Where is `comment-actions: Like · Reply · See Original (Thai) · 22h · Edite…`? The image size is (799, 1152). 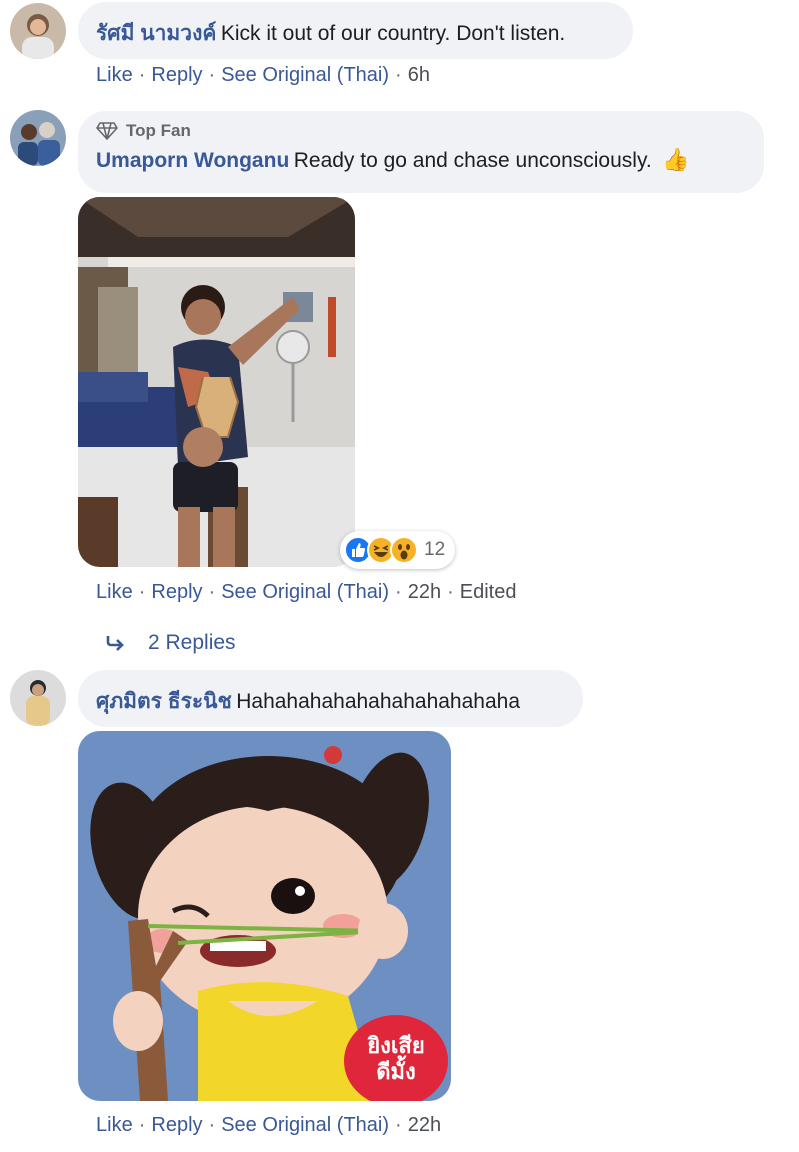
comment-actions: Like · Reply · See Original (Thai) · 22h · Edite… is located at coordinates (306, 592).